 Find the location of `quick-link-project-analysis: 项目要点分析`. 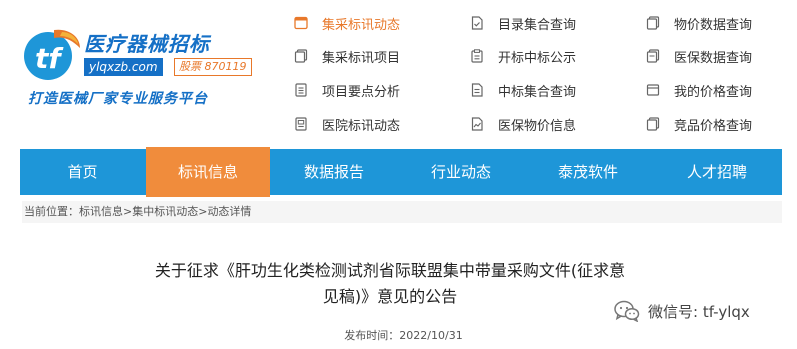

quick-link-project-analysis: 项目要点分析 is located at coordinates (347, 90).